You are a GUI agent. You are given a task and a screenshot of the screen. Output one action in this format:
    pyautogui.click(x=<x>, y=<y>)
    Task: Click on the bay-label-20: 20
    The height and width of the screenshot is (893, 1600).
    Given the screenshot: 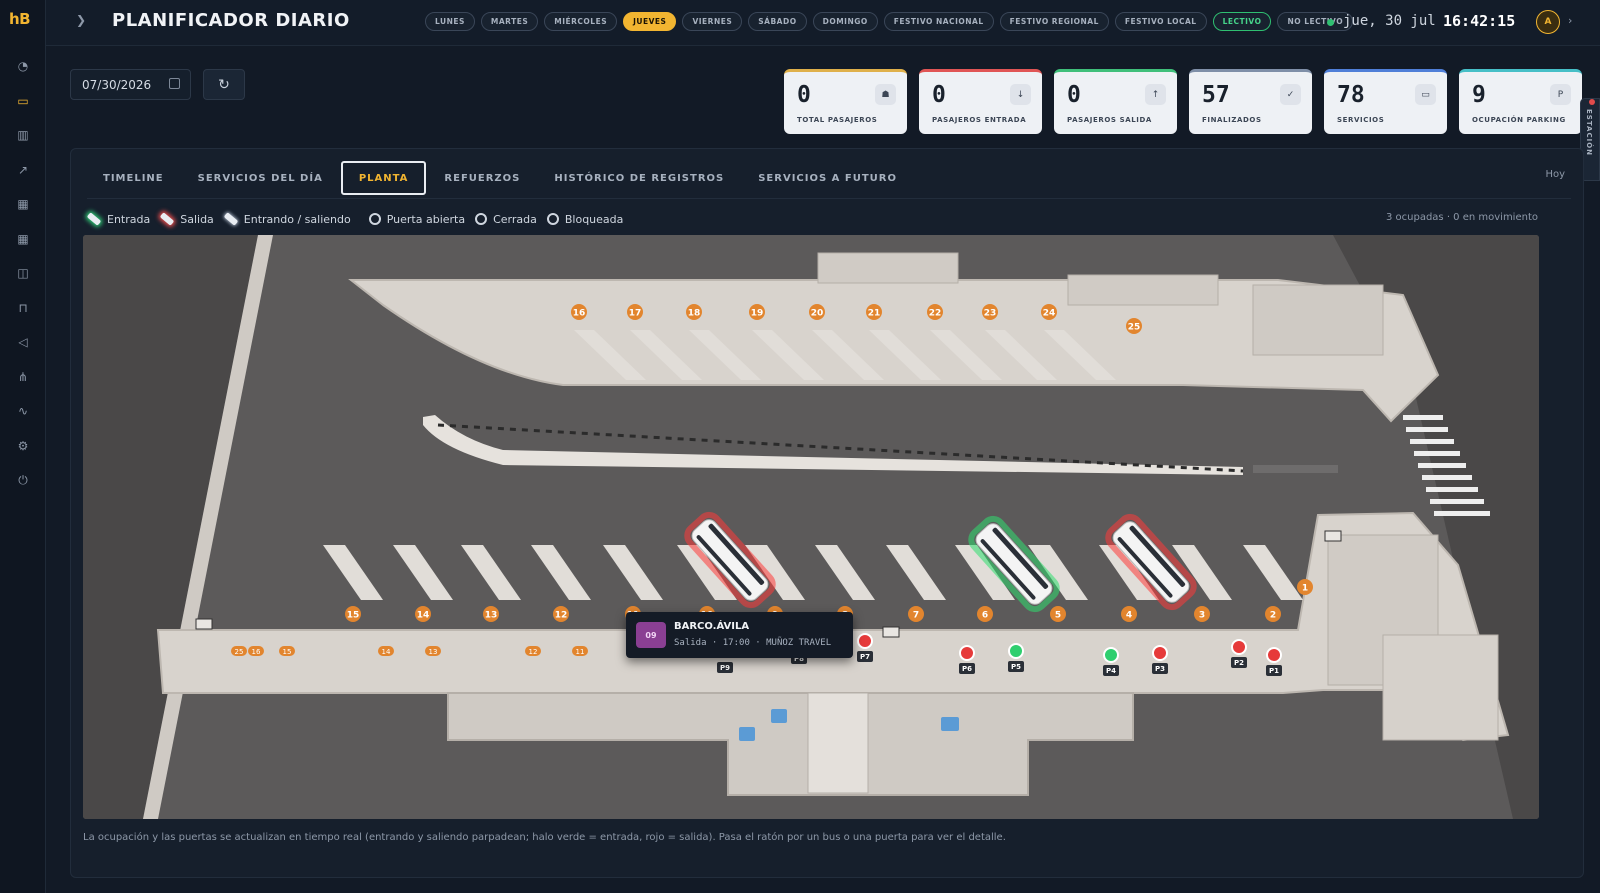 What is the action you would take?
    pyautogui.click(x=817, y=312)
    